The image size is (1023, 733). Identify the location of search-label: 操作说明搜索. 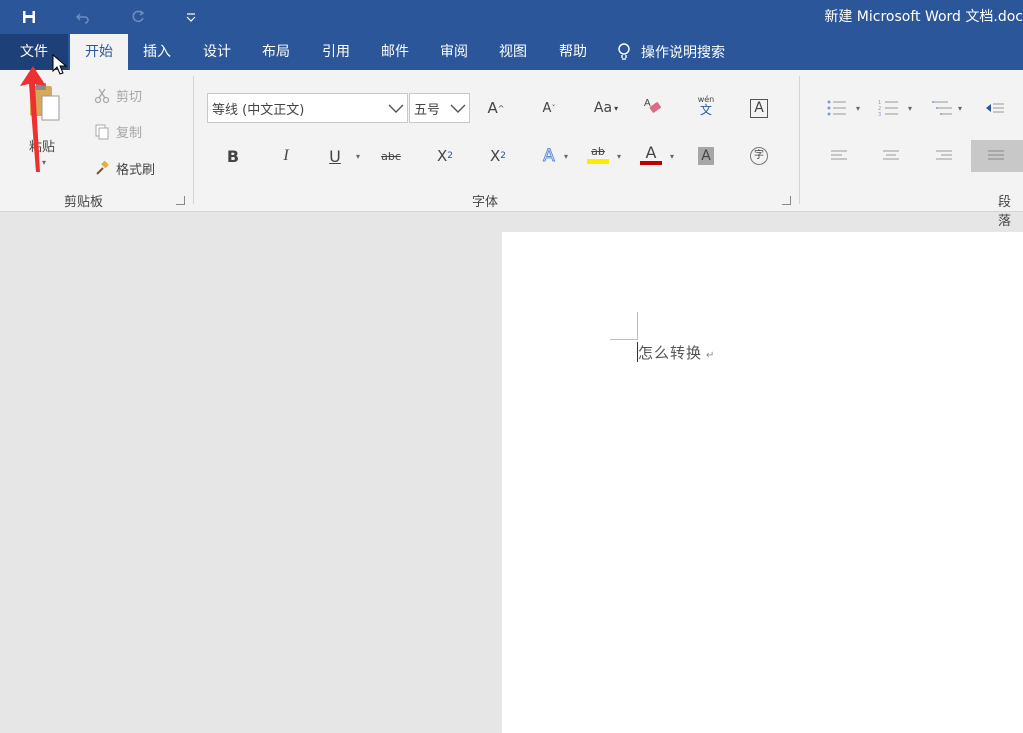
(683, 53).